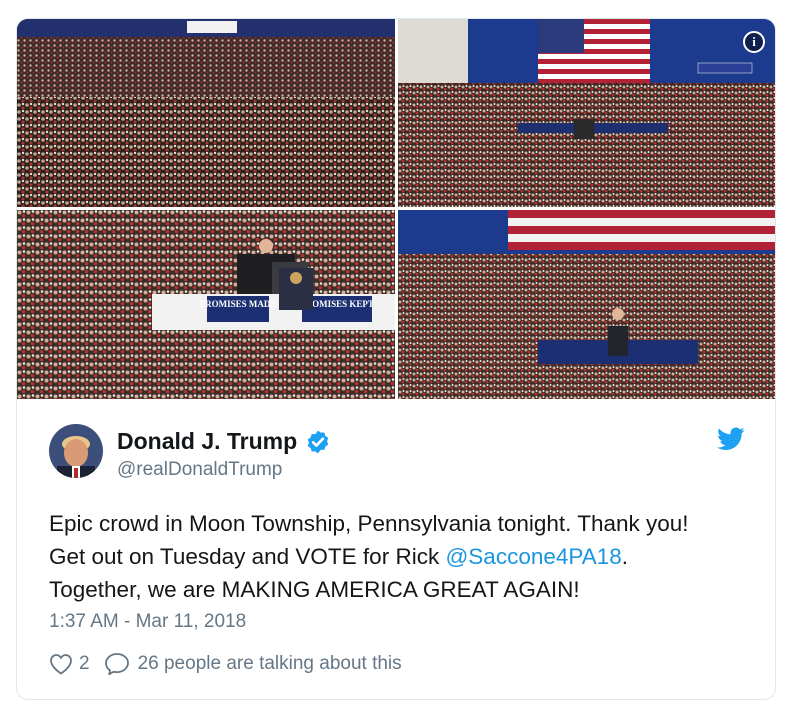 This screenshot has height=726, width=799. I want to click on talking-count-label: 26 people are talking about this, so click(270, 664).